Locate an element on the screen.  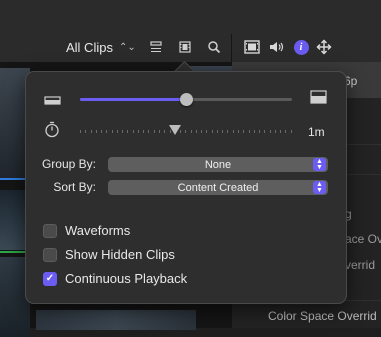
toolbar-divider is located at coordinates (231, 48).